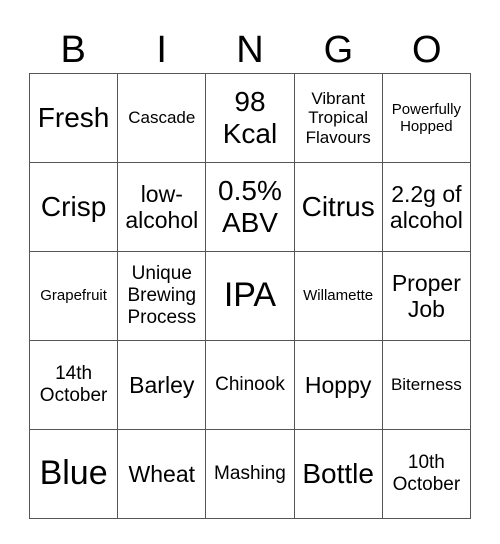  Describe the element at coordinates (338, 50) in the screenshot. I see `header-letter-g: G` at that location.